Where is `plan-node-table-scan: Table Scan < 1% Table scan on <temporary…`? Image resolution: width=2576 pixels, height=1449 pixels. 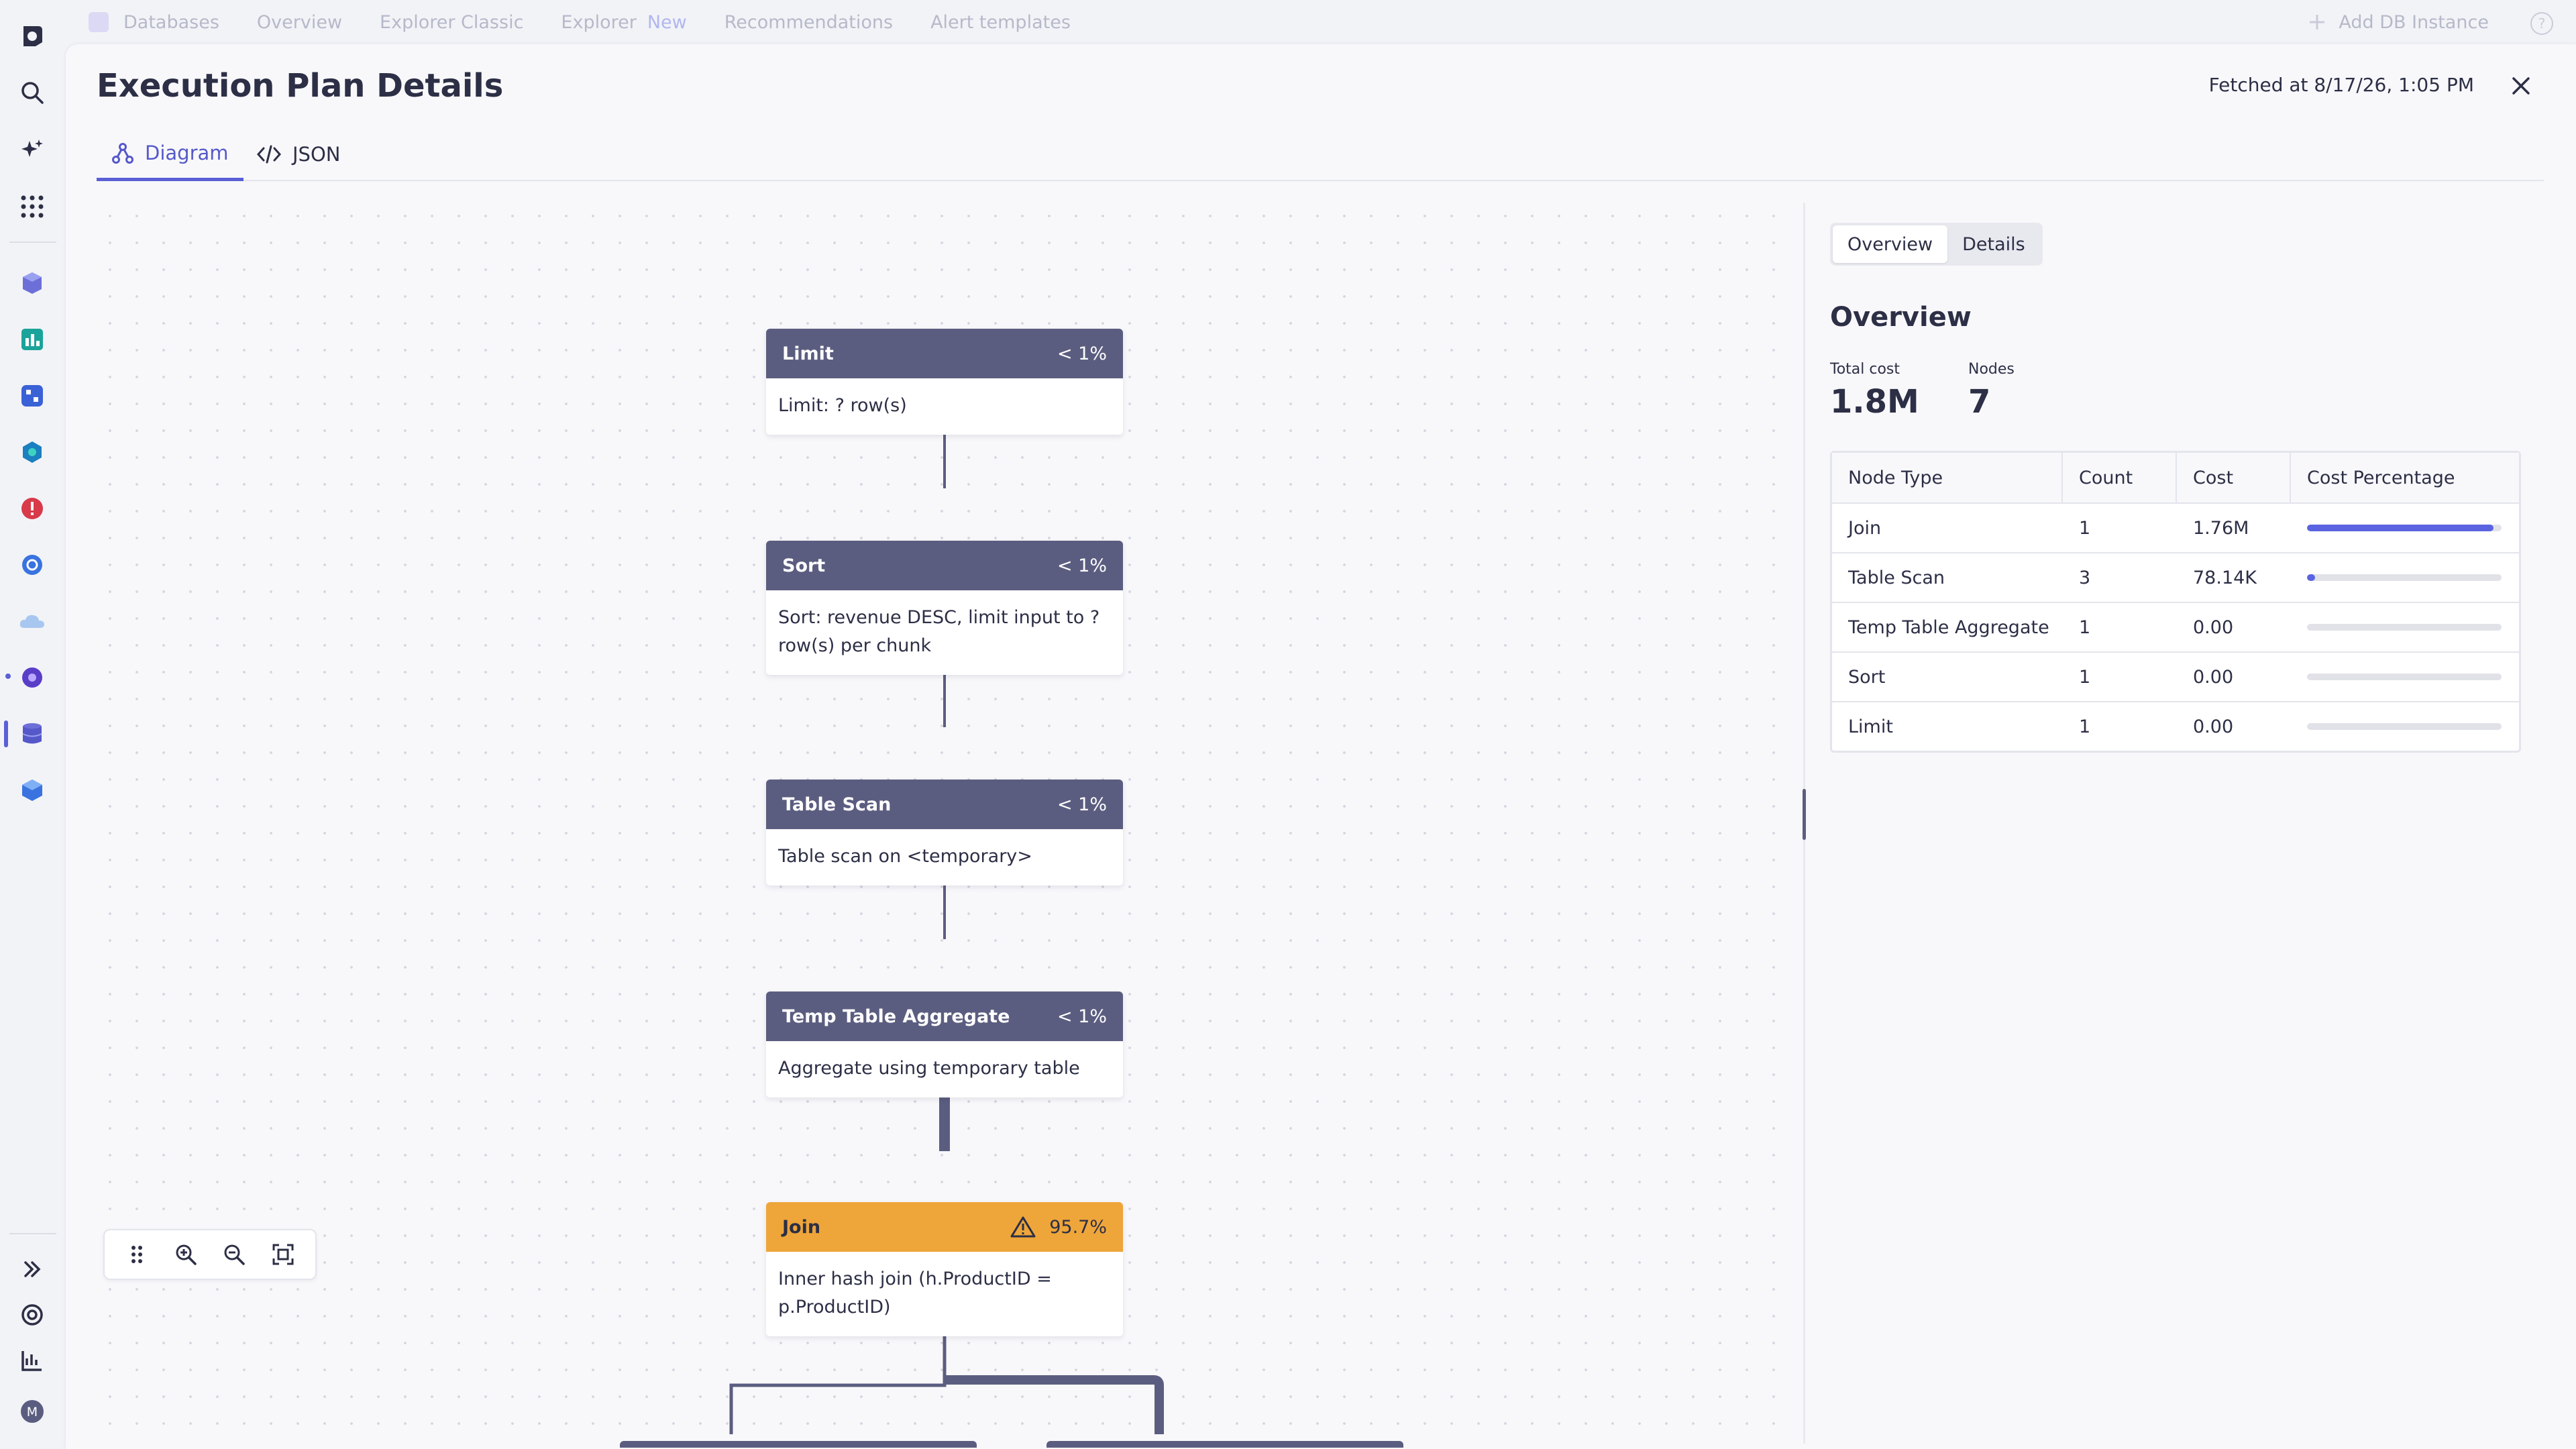 plan-node-table-scan: Table Scan < 1% Table scan on <temporary… is located at coordinates (944, 832).